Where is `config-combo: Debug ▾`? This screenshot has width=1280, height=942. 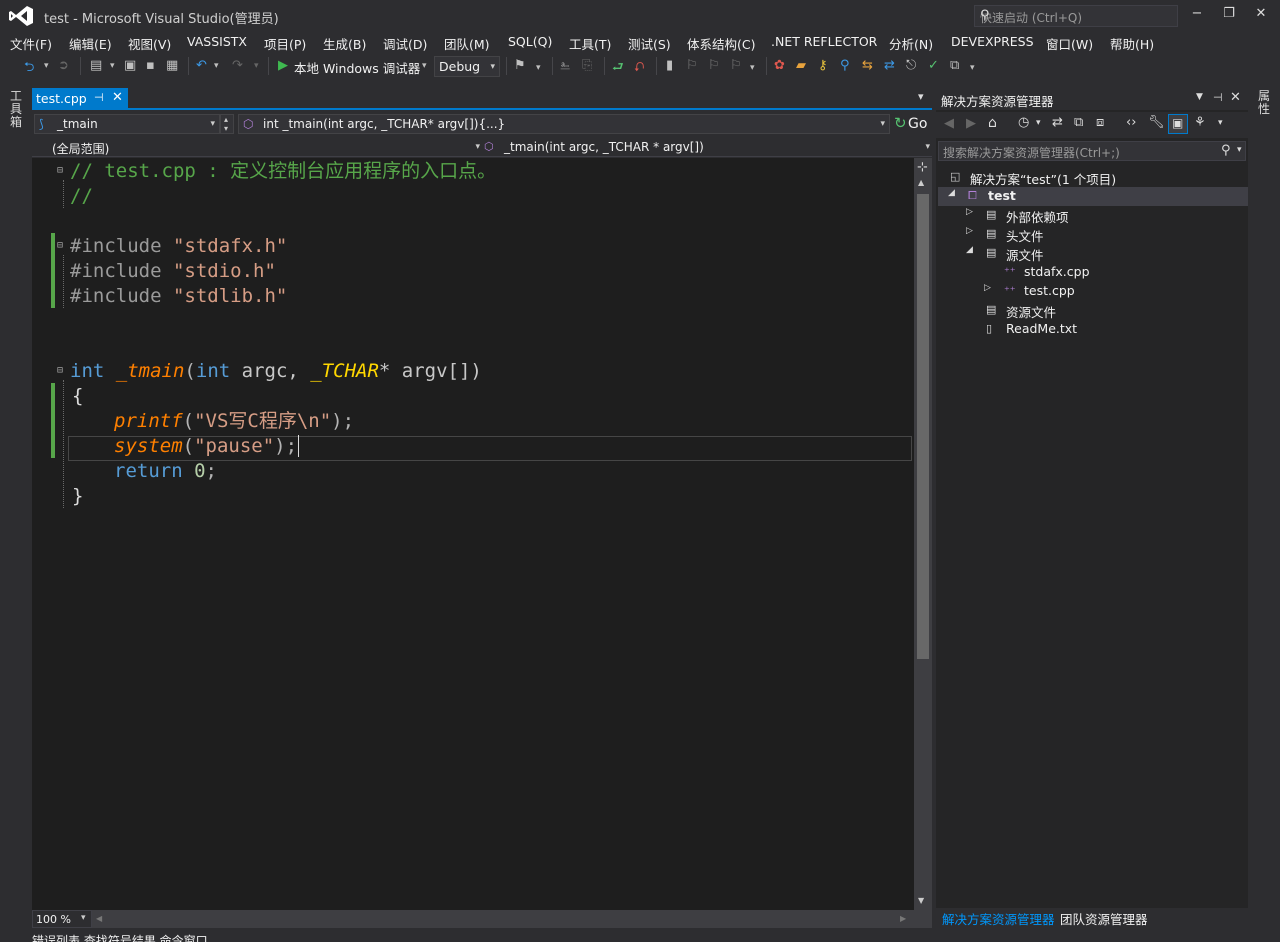
config-combo: Debug ▾ is located at coordinates (467, 66).